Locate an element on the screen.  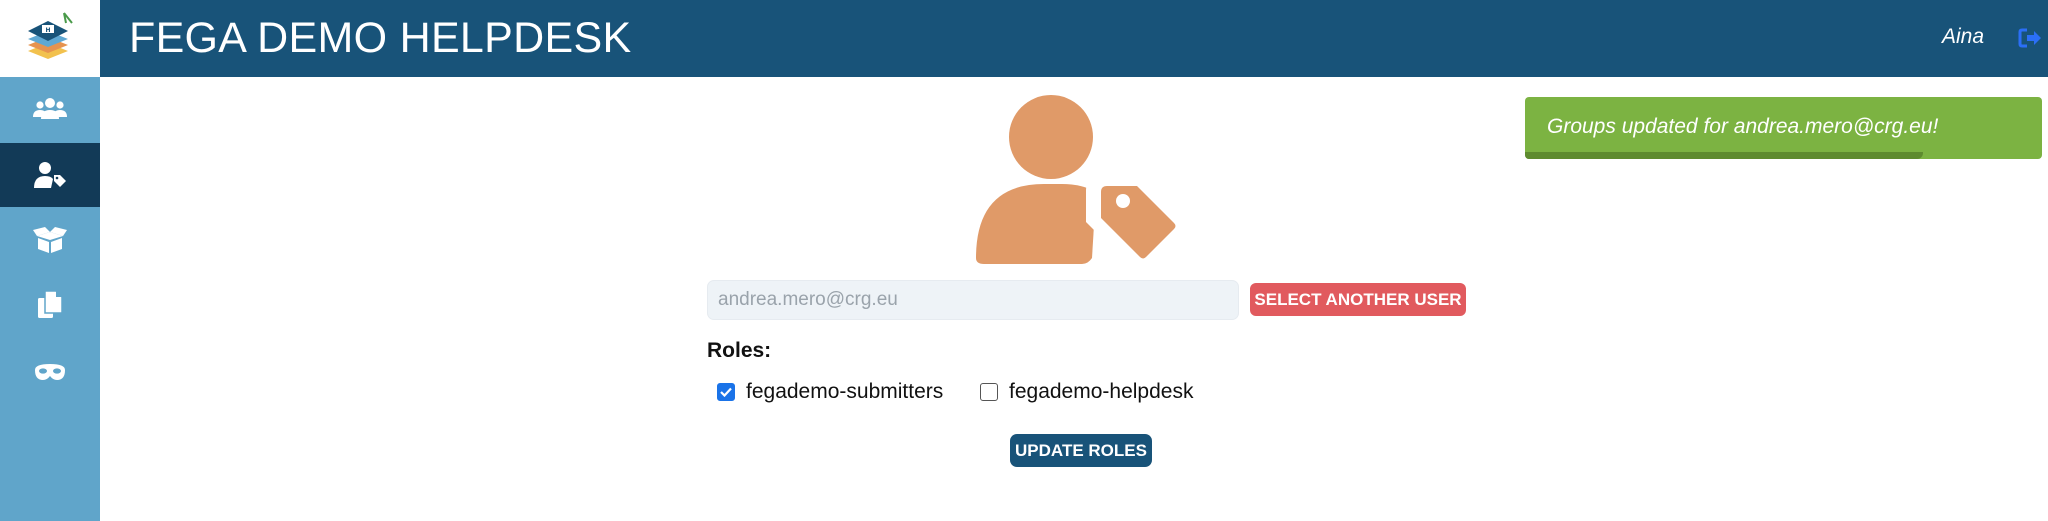
role-label-submitters: fegademo-submitters is located at coordinates (845, 391).